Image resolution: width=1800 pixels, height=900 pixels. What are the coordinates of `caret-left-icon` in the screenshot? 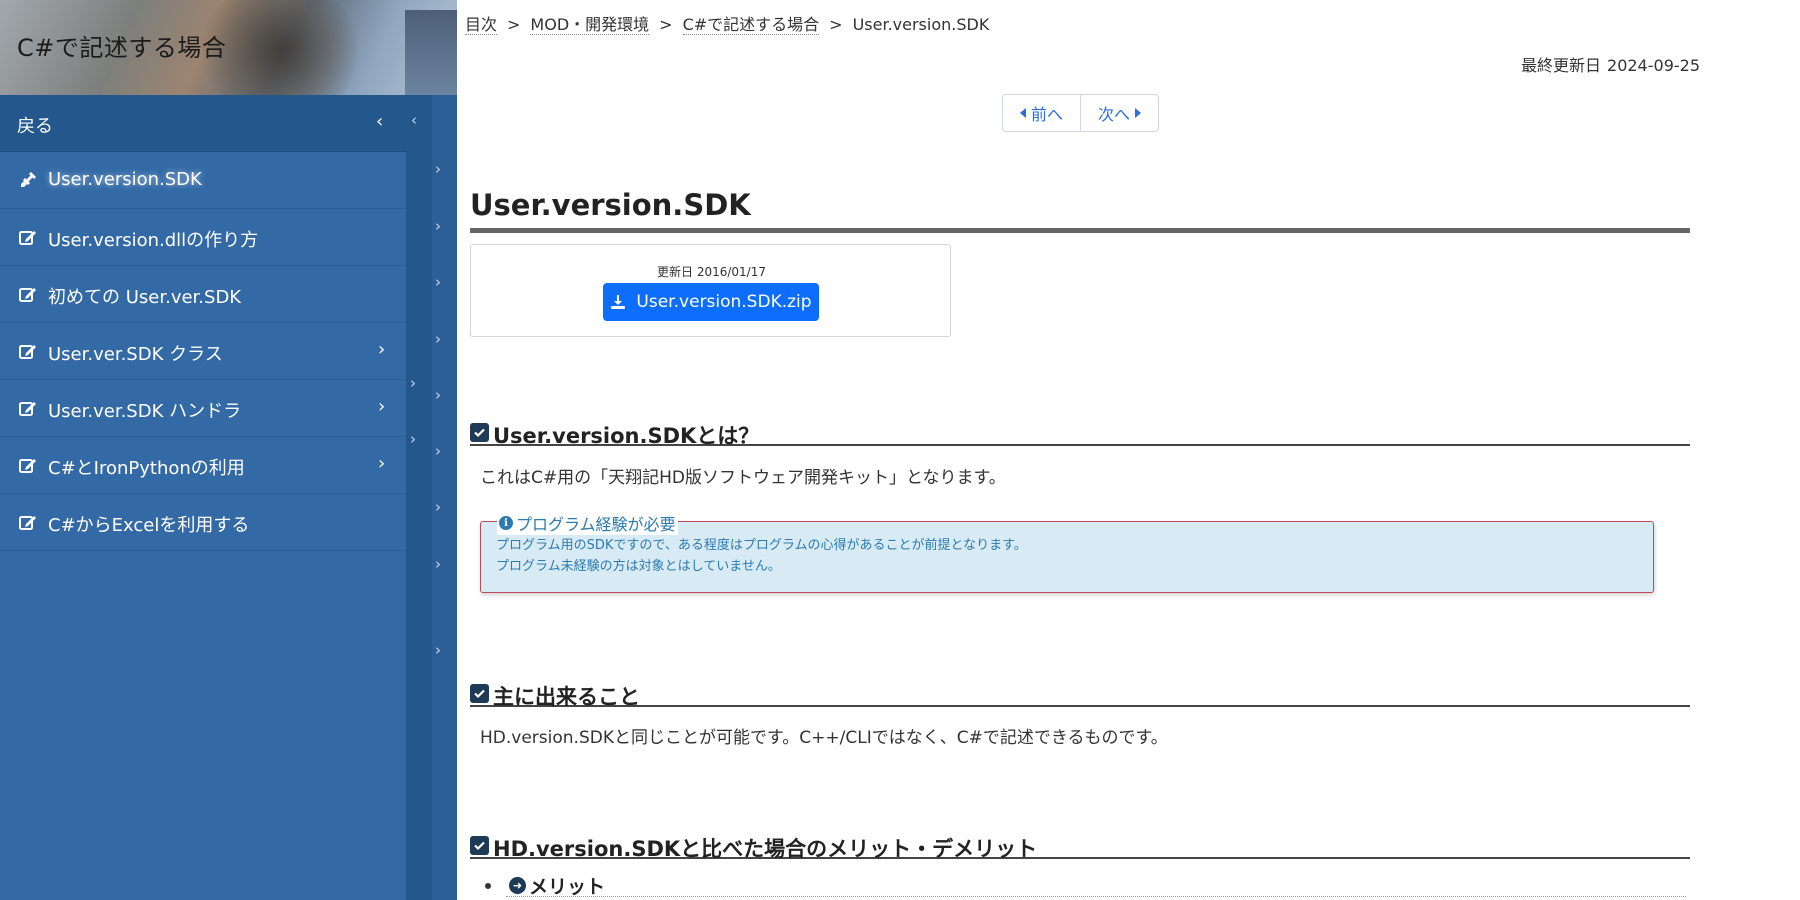 It's located at (1022, 113).